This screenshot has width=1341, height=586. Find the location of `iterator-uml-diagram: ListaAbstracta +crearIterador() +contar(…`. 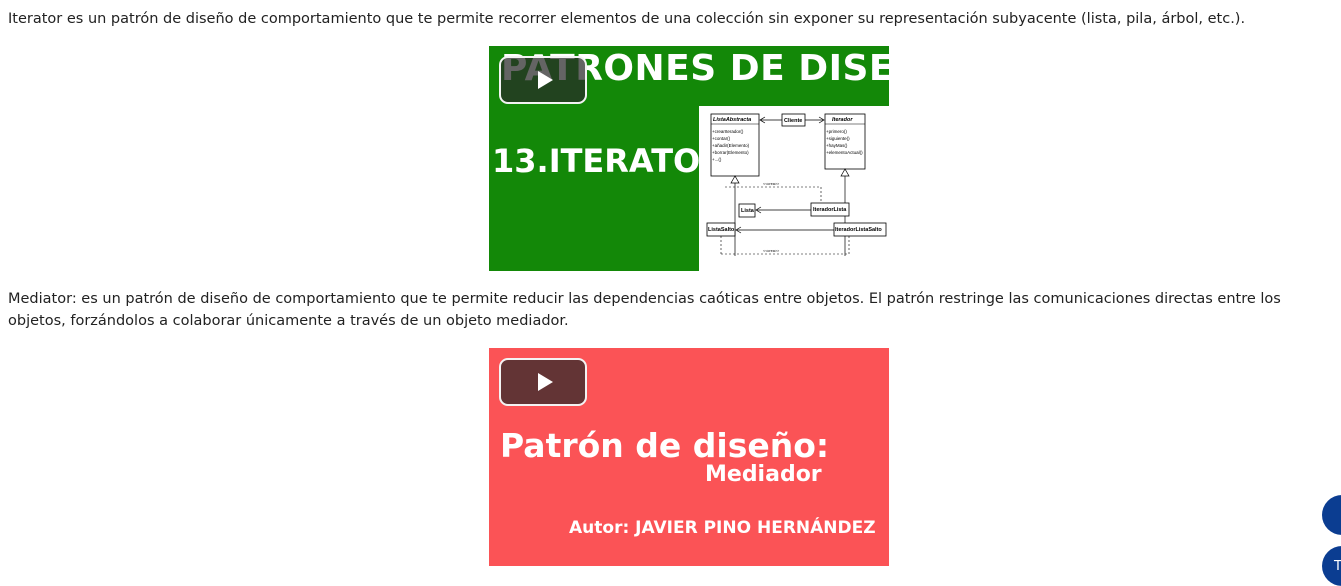

iterator-uml-diagram: ListaAbstracta +crearIterador() +contar(… is located at coordinates (794, 188).